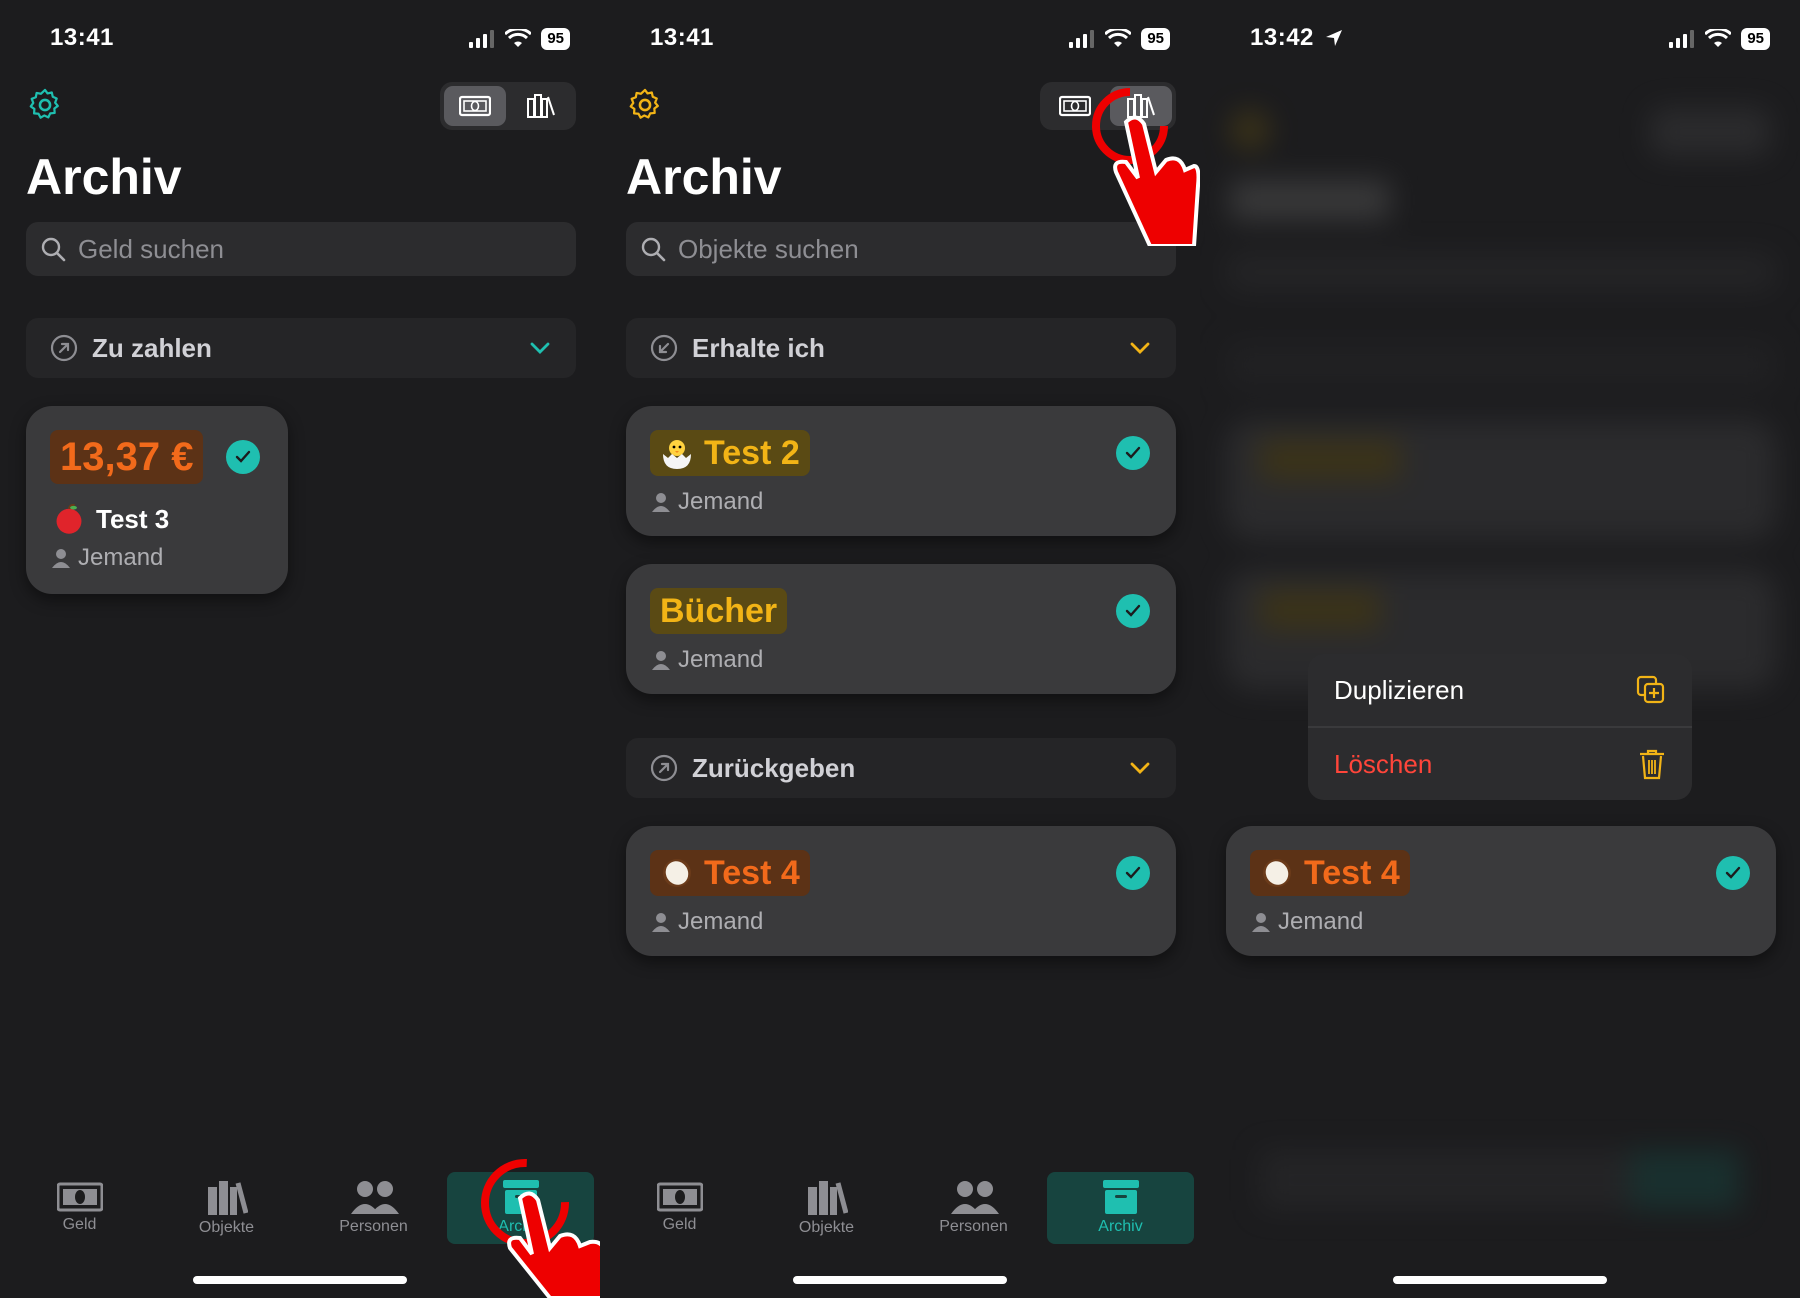 This screenshot has height=1298, width=1800. What do you see at coordinates (1500, 764) in the screenshot?
I see `menu-item-delete: Löschen` at bounding box center [1500, 764].